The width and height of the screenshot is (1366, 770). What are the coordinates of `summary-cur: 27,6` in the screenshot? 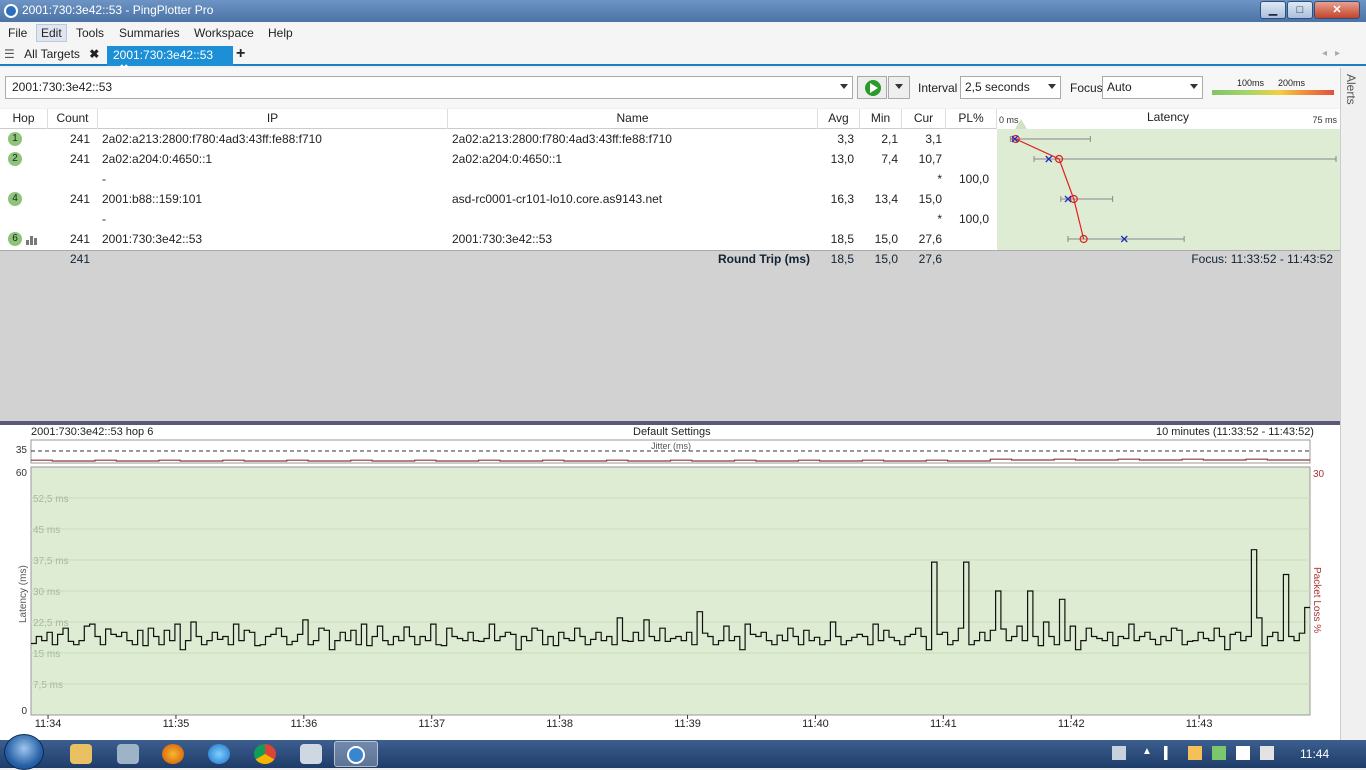 It's located at (930, 259).